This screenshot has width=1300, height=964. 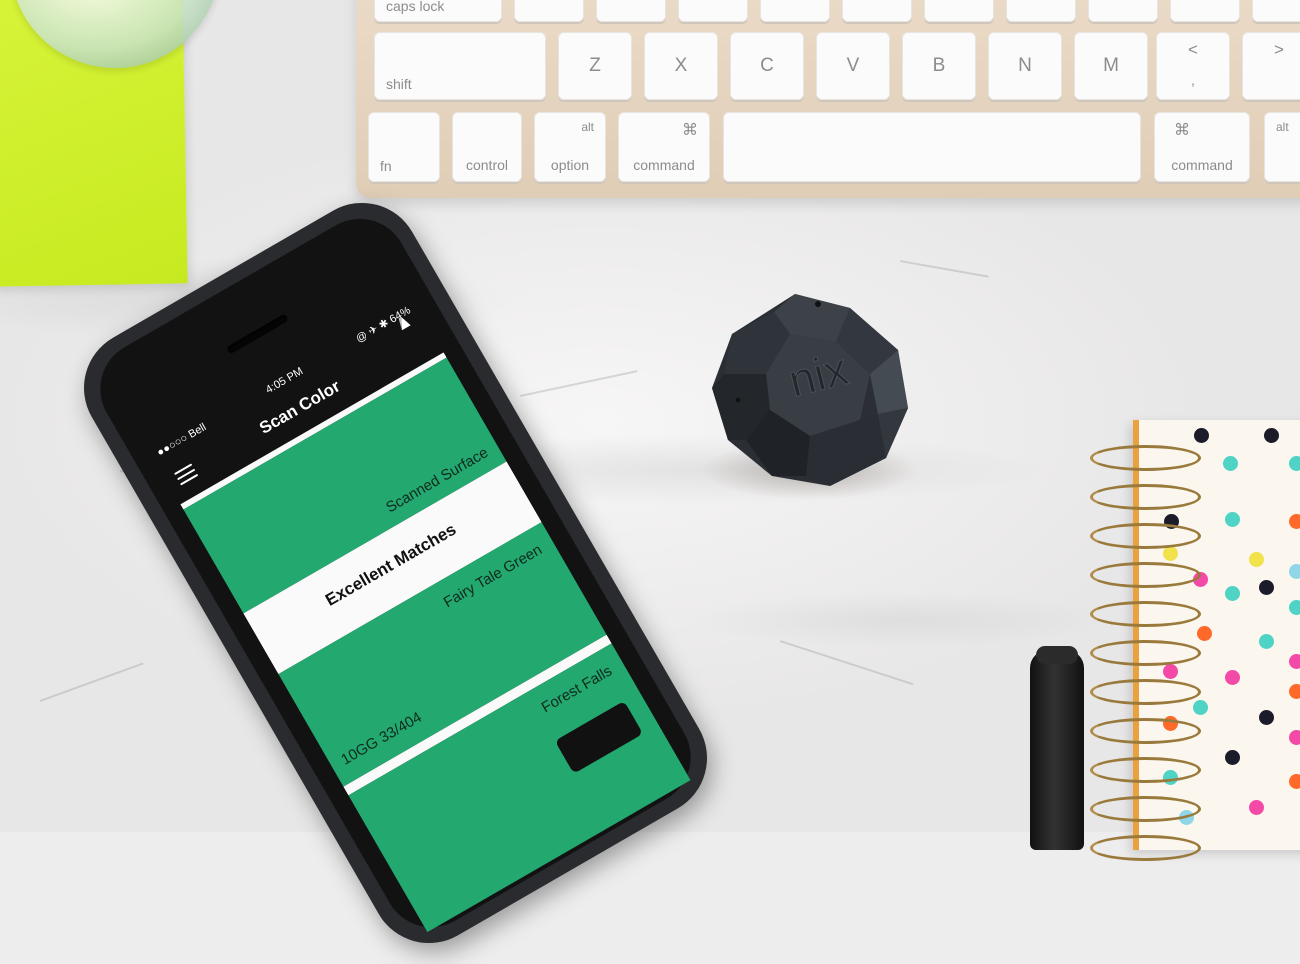 What do you see at coordinates (1025, 66) in the screenshot?
I see `key-n: N` at bounding box center [1025, 66].